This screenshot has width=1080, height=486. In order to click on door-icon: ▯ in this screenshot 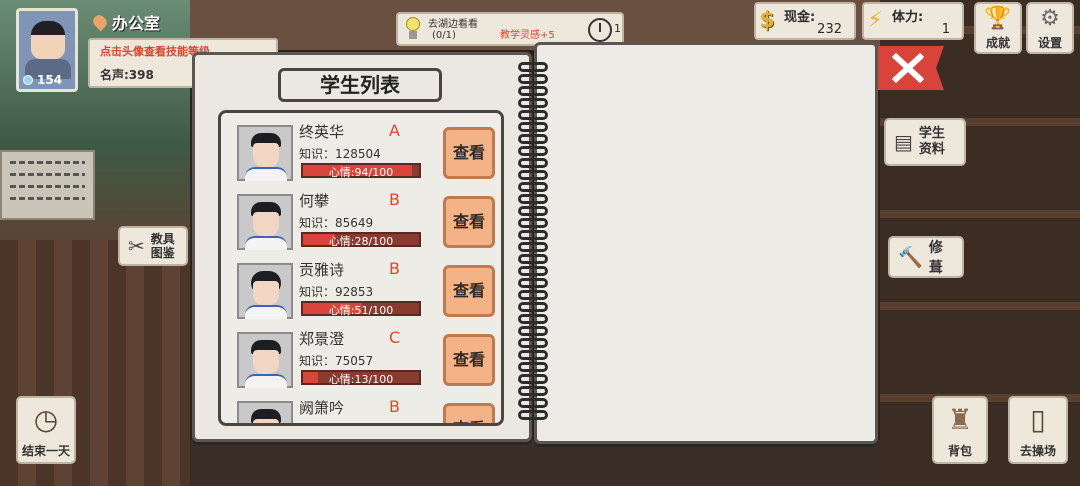, I will do `click(1038, 419)`.